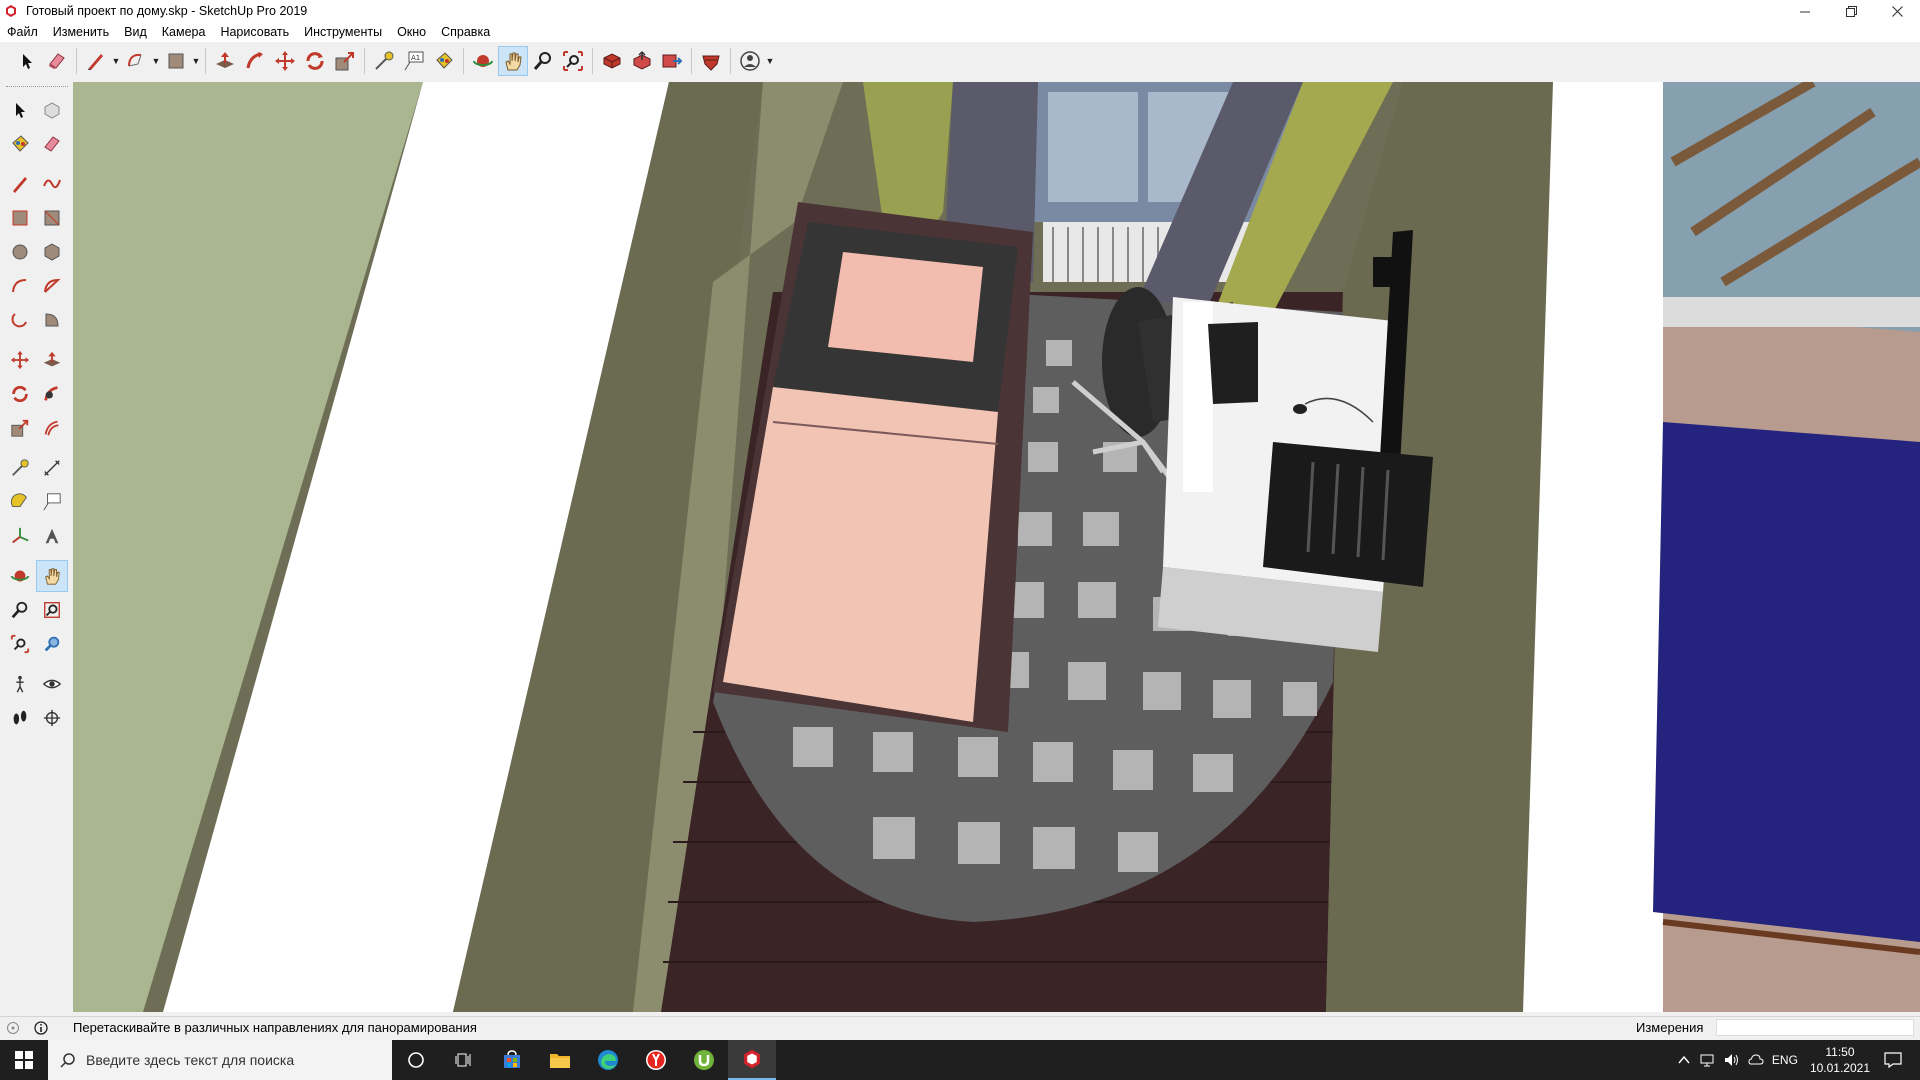  What do you see at coordinates (20, 644) in the screenshot?
I see `palette-zoom-extents-button` at bounding box center [20, 644].